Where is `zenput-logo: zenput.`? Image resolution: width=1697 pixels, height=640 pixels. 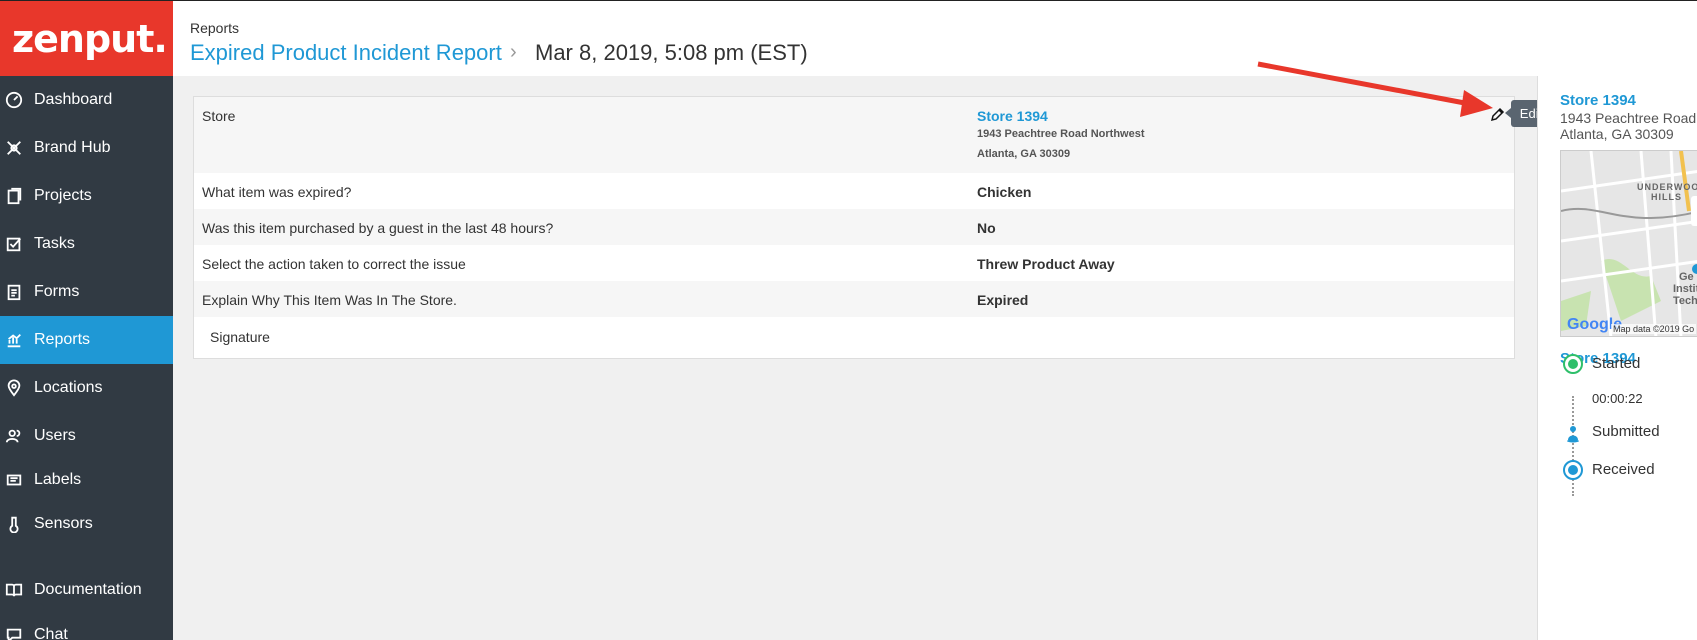
zenput-logo: zenput. is located at coordinates (86, 38).